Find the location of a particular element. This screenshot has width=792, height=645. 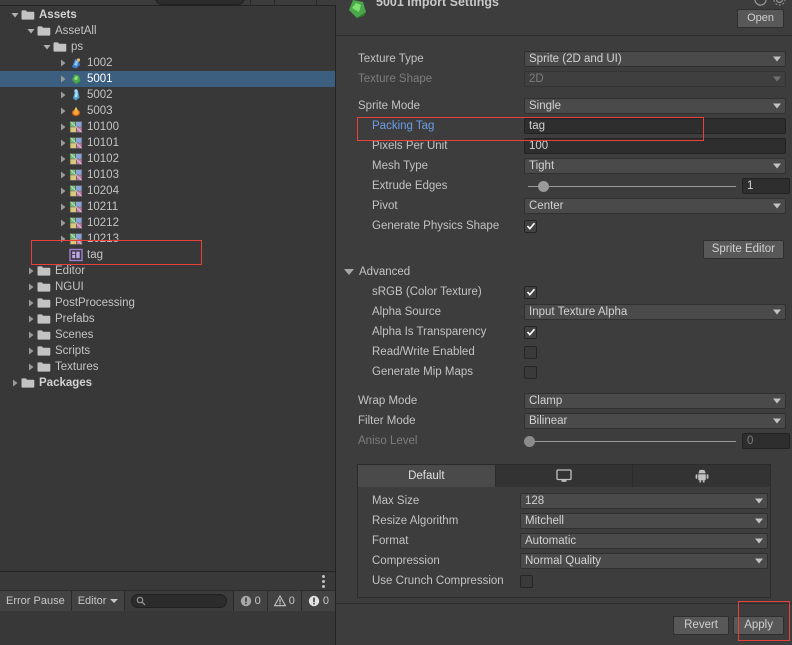

packing-tag-label: Packing Tag is located at coordinates (441, 126).